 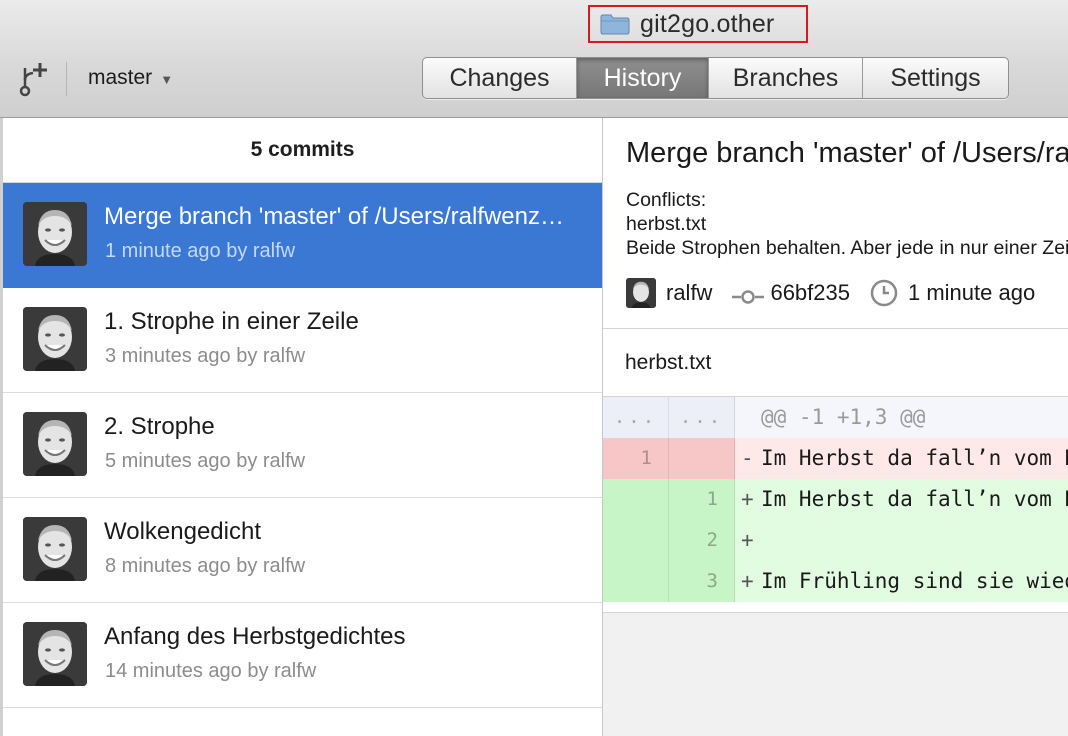 I want to click on view-tabs: Changes History Branches Settings, so click(x=715, y=78).